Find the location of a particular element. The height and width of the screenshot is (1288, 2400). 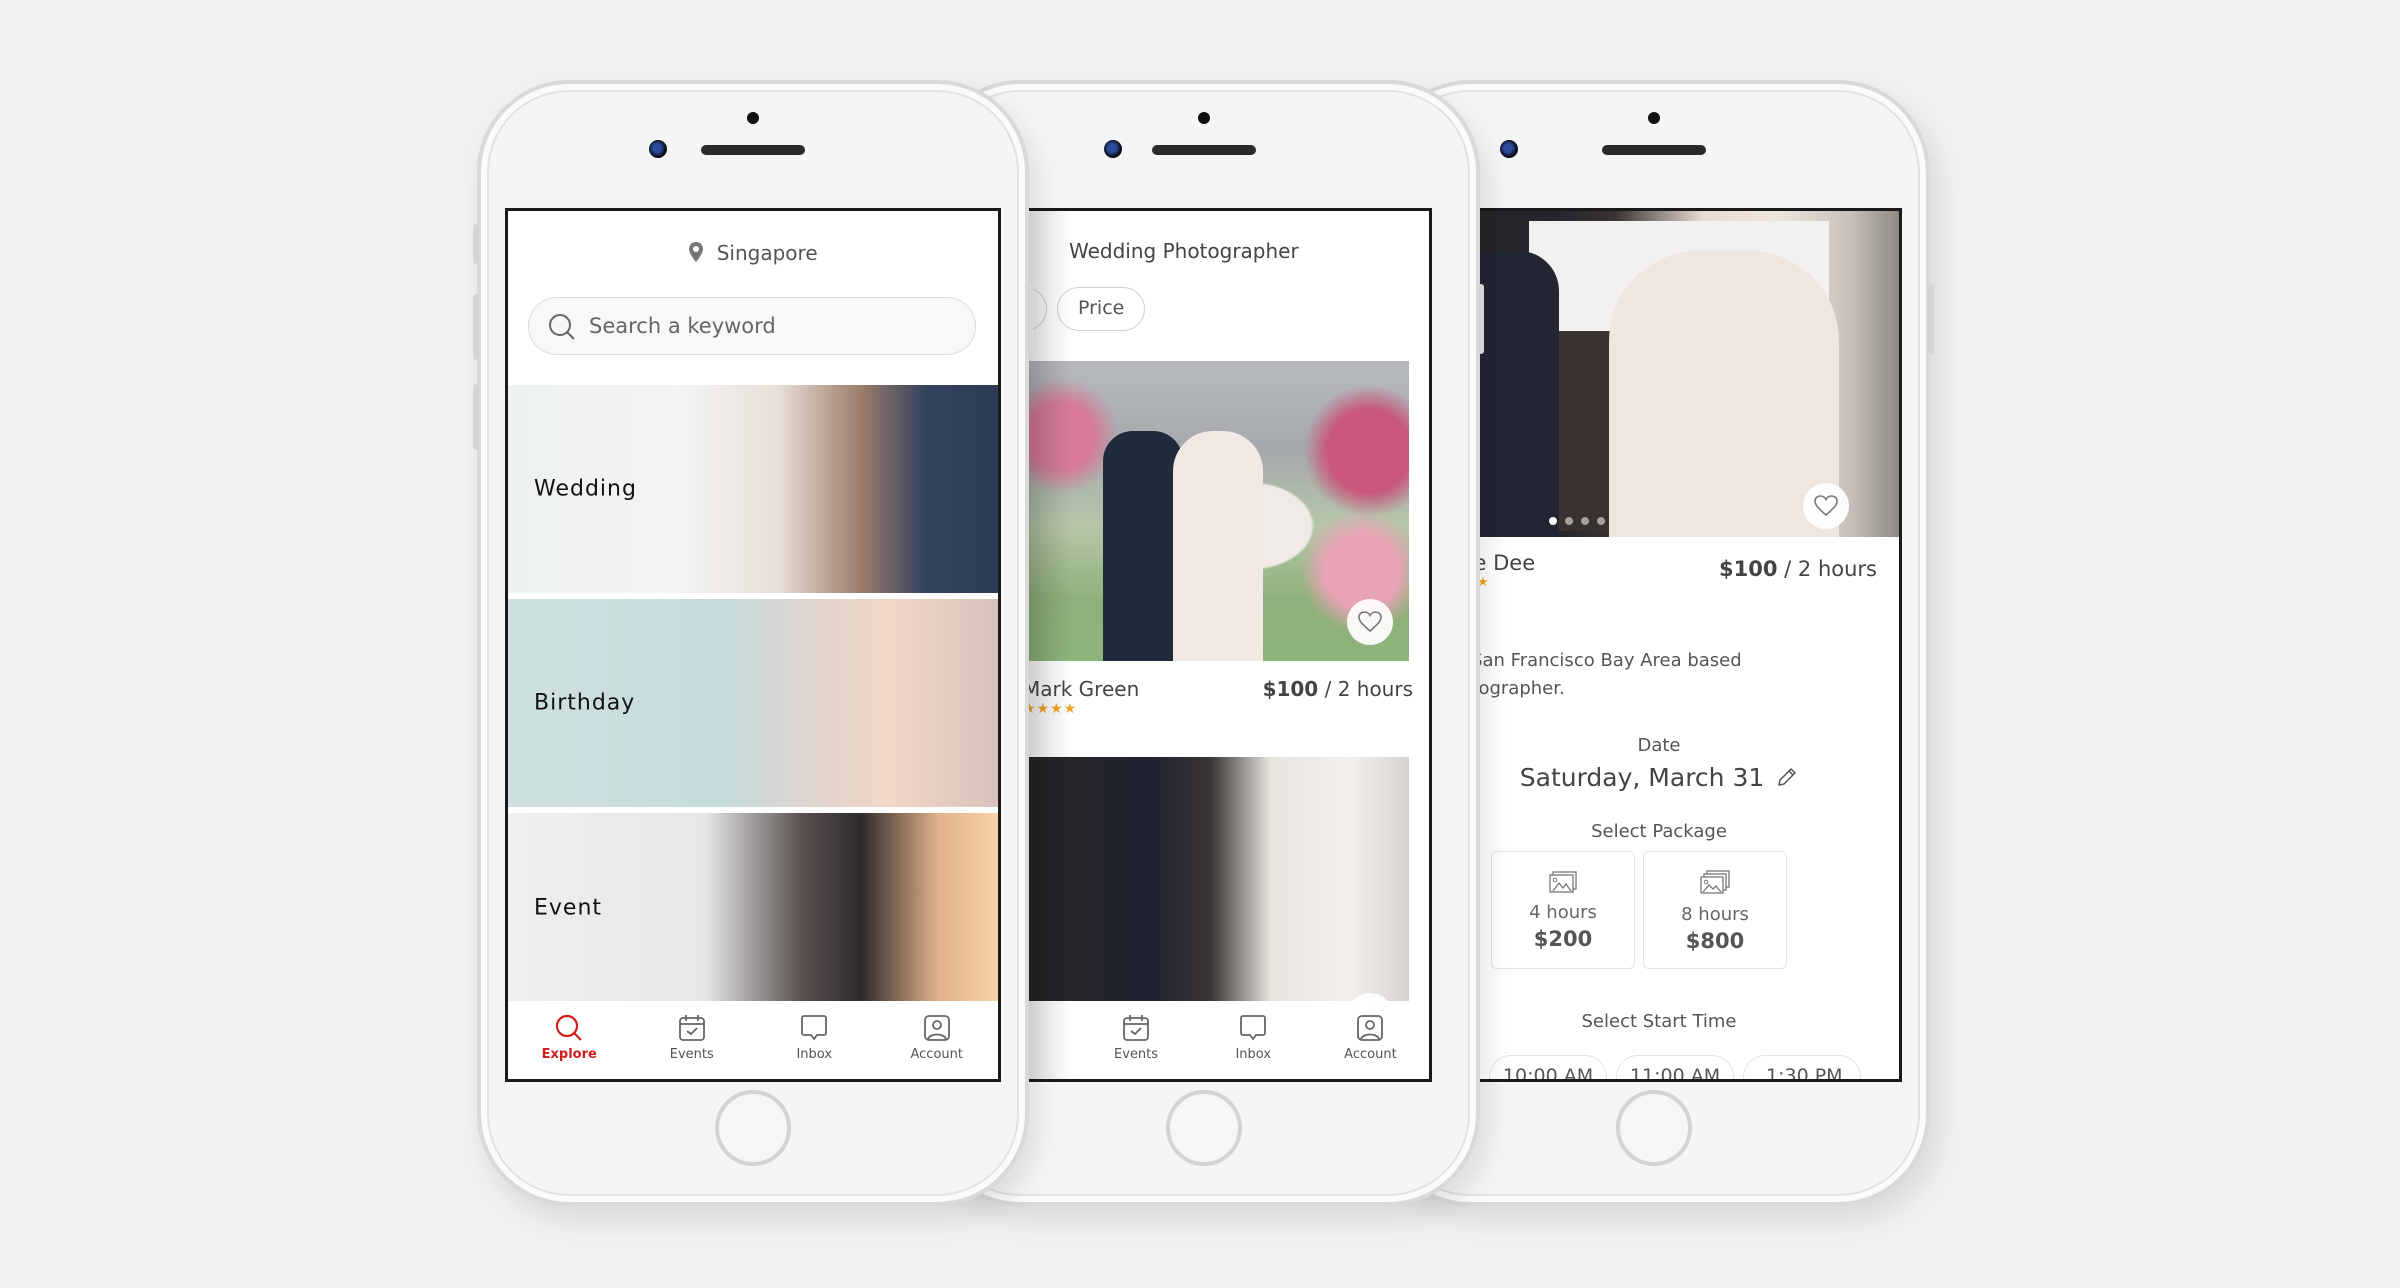

bottom-nav: Explore Events Inbox Account is located at coordinates (753, 1040).